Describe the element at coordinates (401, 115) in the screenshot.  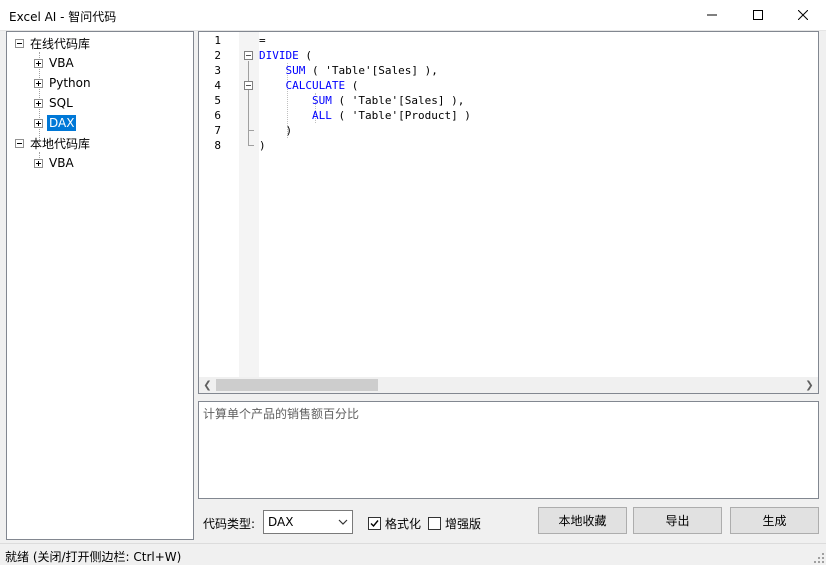
I see `code-text: ( 'Table'[Product] )` at that location.